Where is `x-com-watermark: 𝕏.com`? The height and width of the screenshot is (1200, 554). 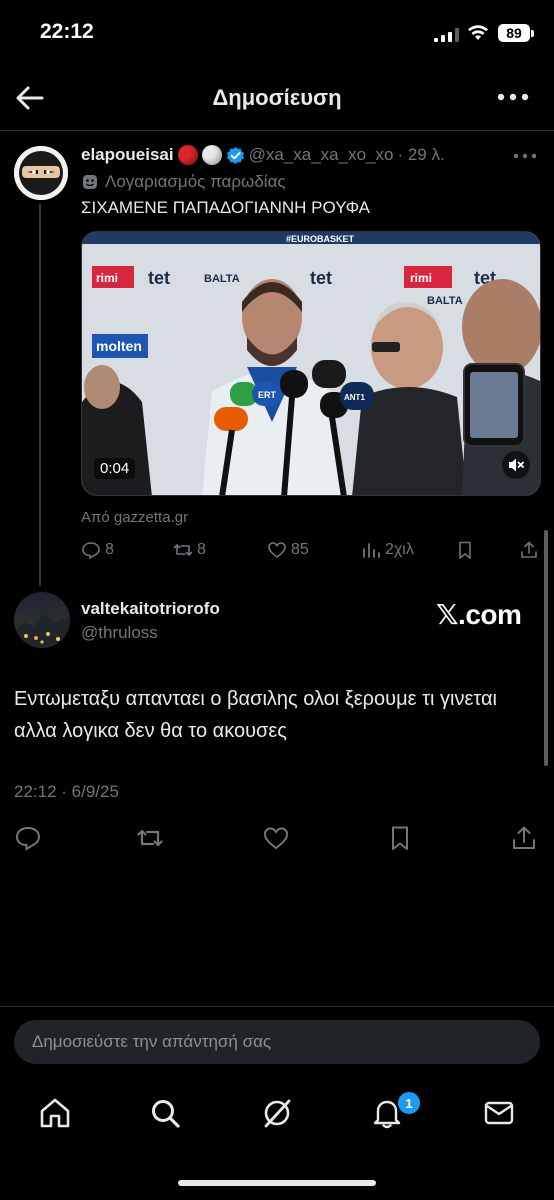 x-com-watermark: 𝕏.com is located at coordinates (479, 614).